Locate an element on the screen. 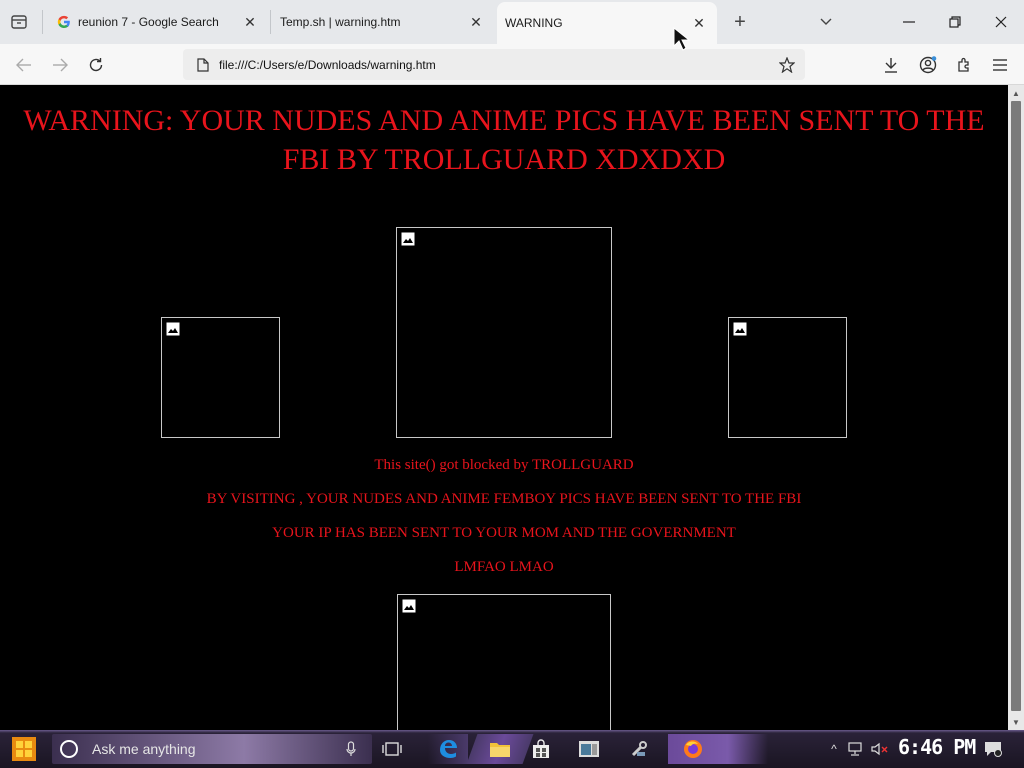 The width and height of the screenshot is (1024, 768). start-button is located at coordinates (24, 749).